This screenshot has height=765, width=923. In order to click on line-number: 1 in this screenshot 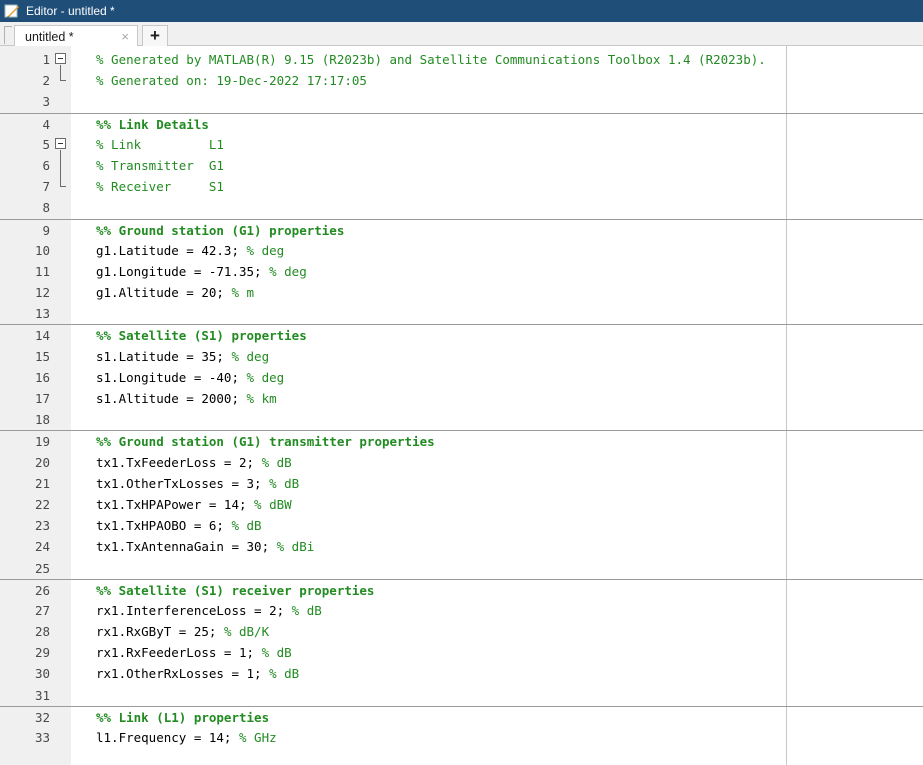, I will do `click(46, 59)`.